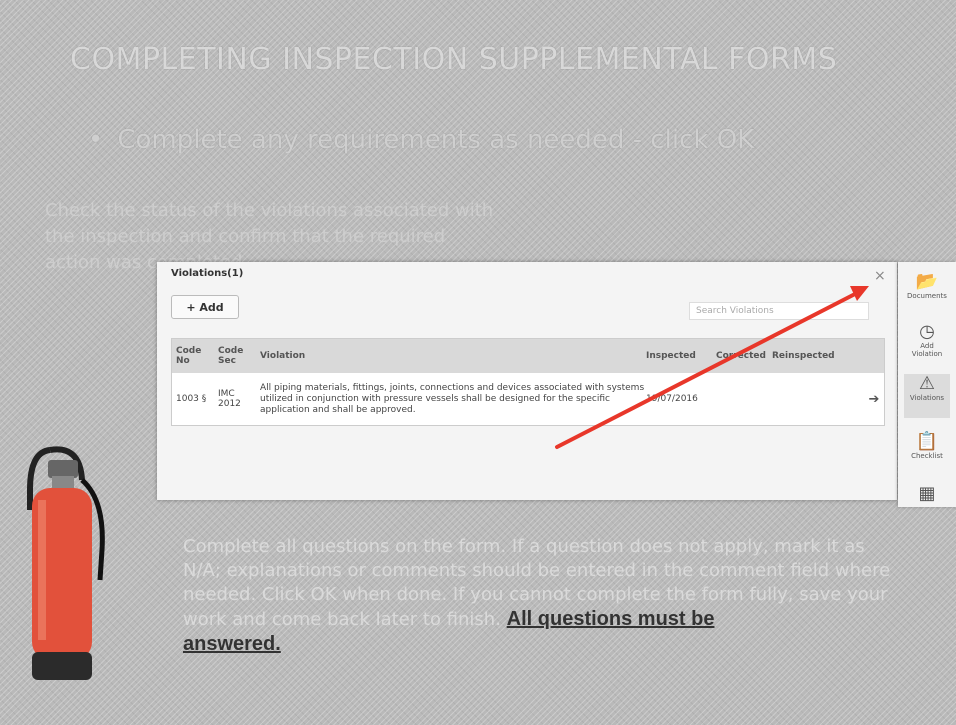 This screenshot has width=956, height=725. Describe the element at coordinates (927, 456) in the screenshot. I see `toolbar-label: Checklist` at that location.